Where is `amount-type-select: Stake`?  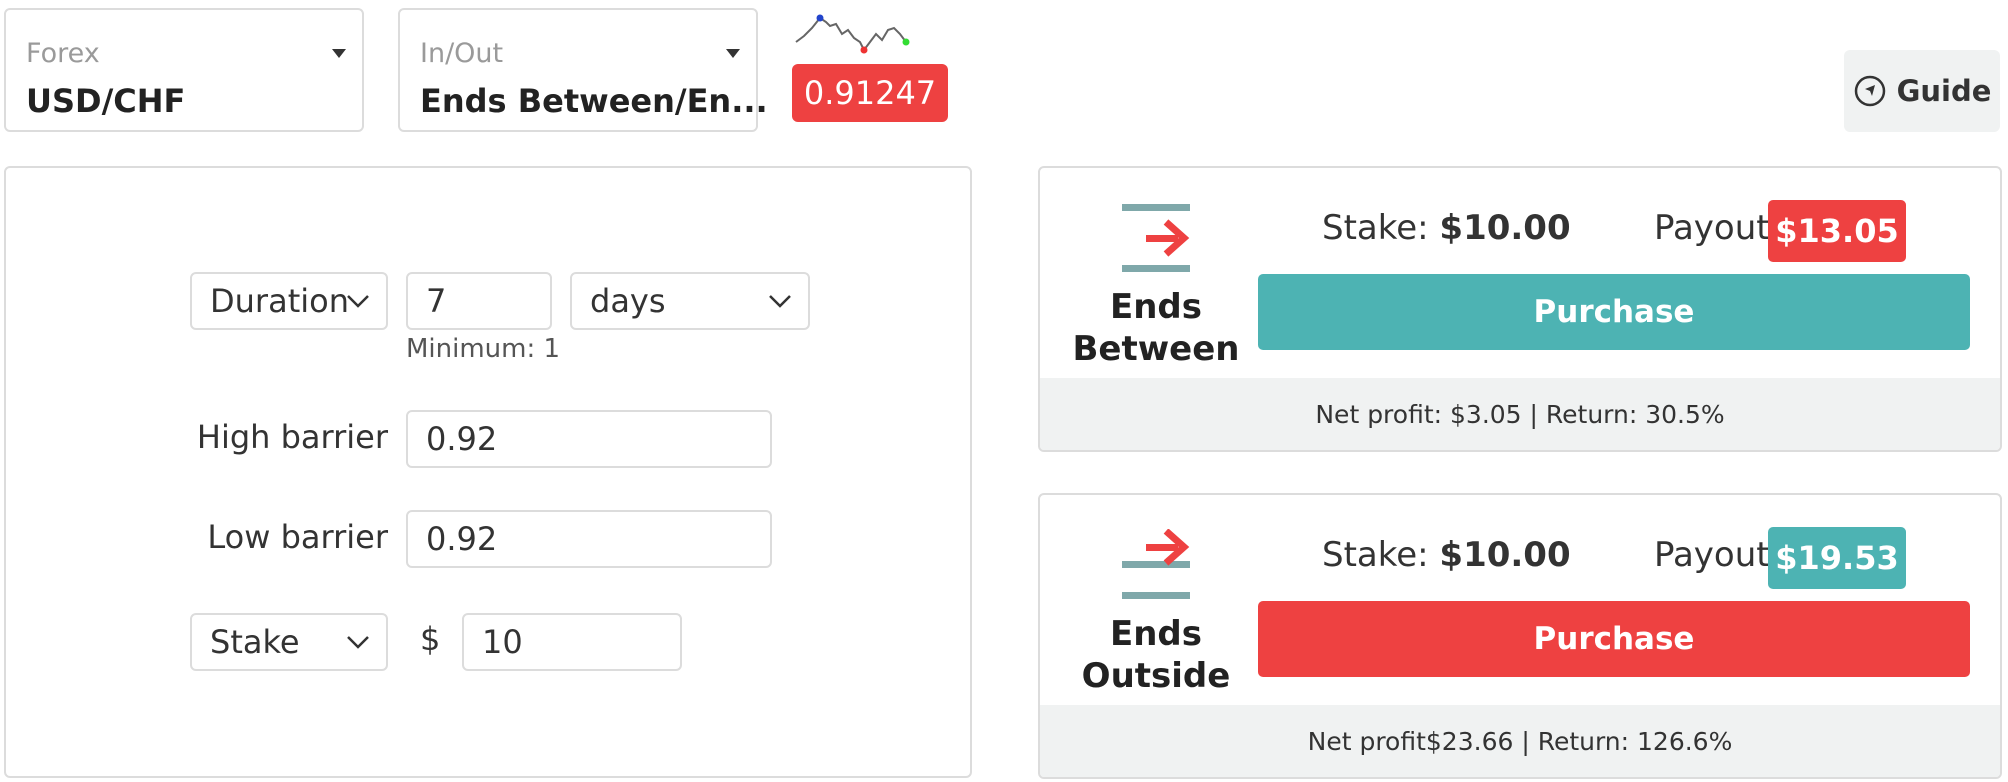
amount-type-select: Stake is located at coordinates (289, 642).